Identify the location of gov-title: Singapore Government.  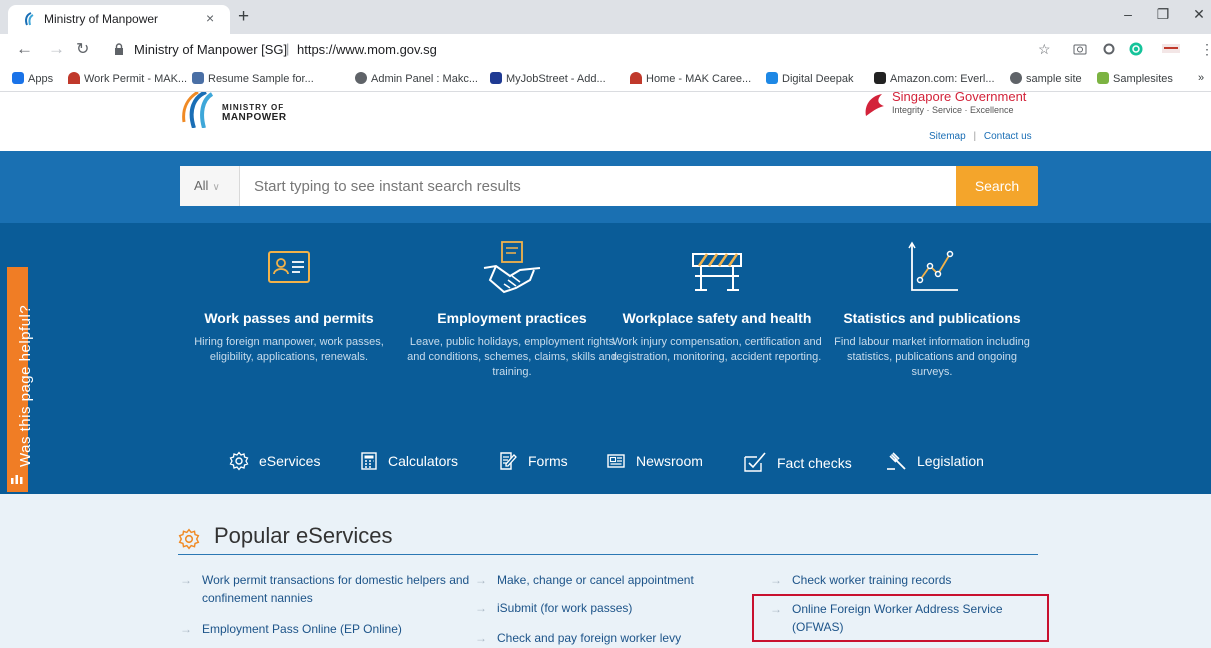
(959, 96).